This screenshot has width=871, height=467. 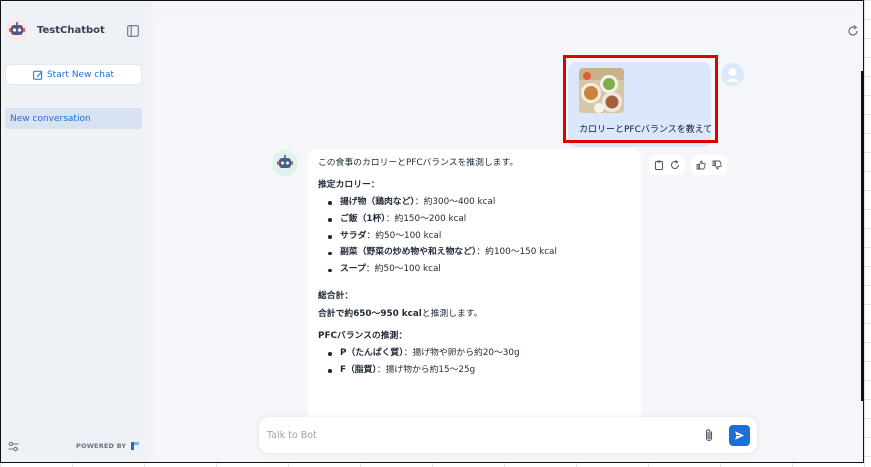 What do you see at coordinates (701, 165) in the screenshot?
I see `thumbs-up-icon` at bounding box center [701, 165].